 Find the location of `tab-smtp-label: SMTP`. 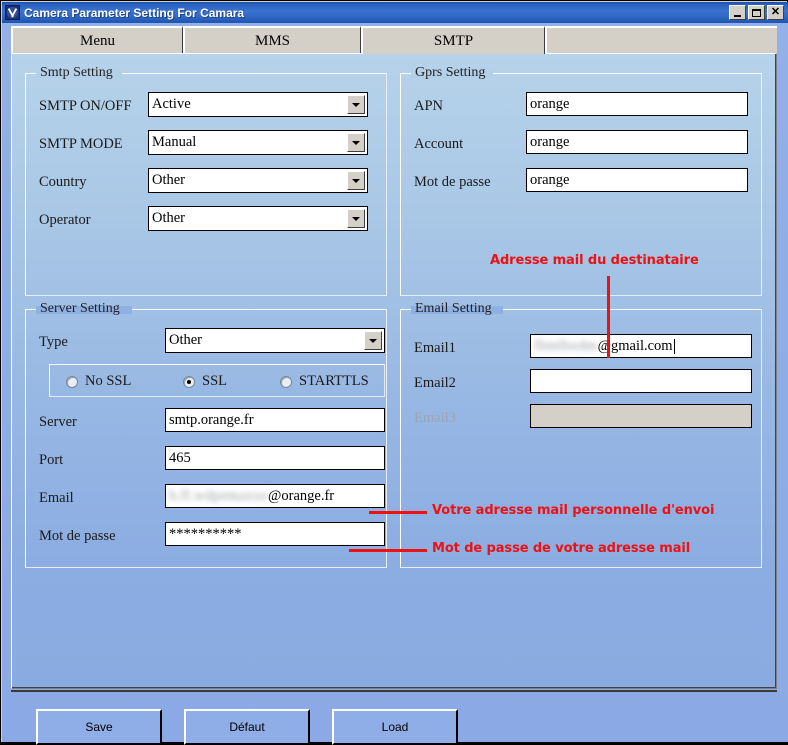

tab-smtp-label: SMTP is located at coordinates (453, 40).